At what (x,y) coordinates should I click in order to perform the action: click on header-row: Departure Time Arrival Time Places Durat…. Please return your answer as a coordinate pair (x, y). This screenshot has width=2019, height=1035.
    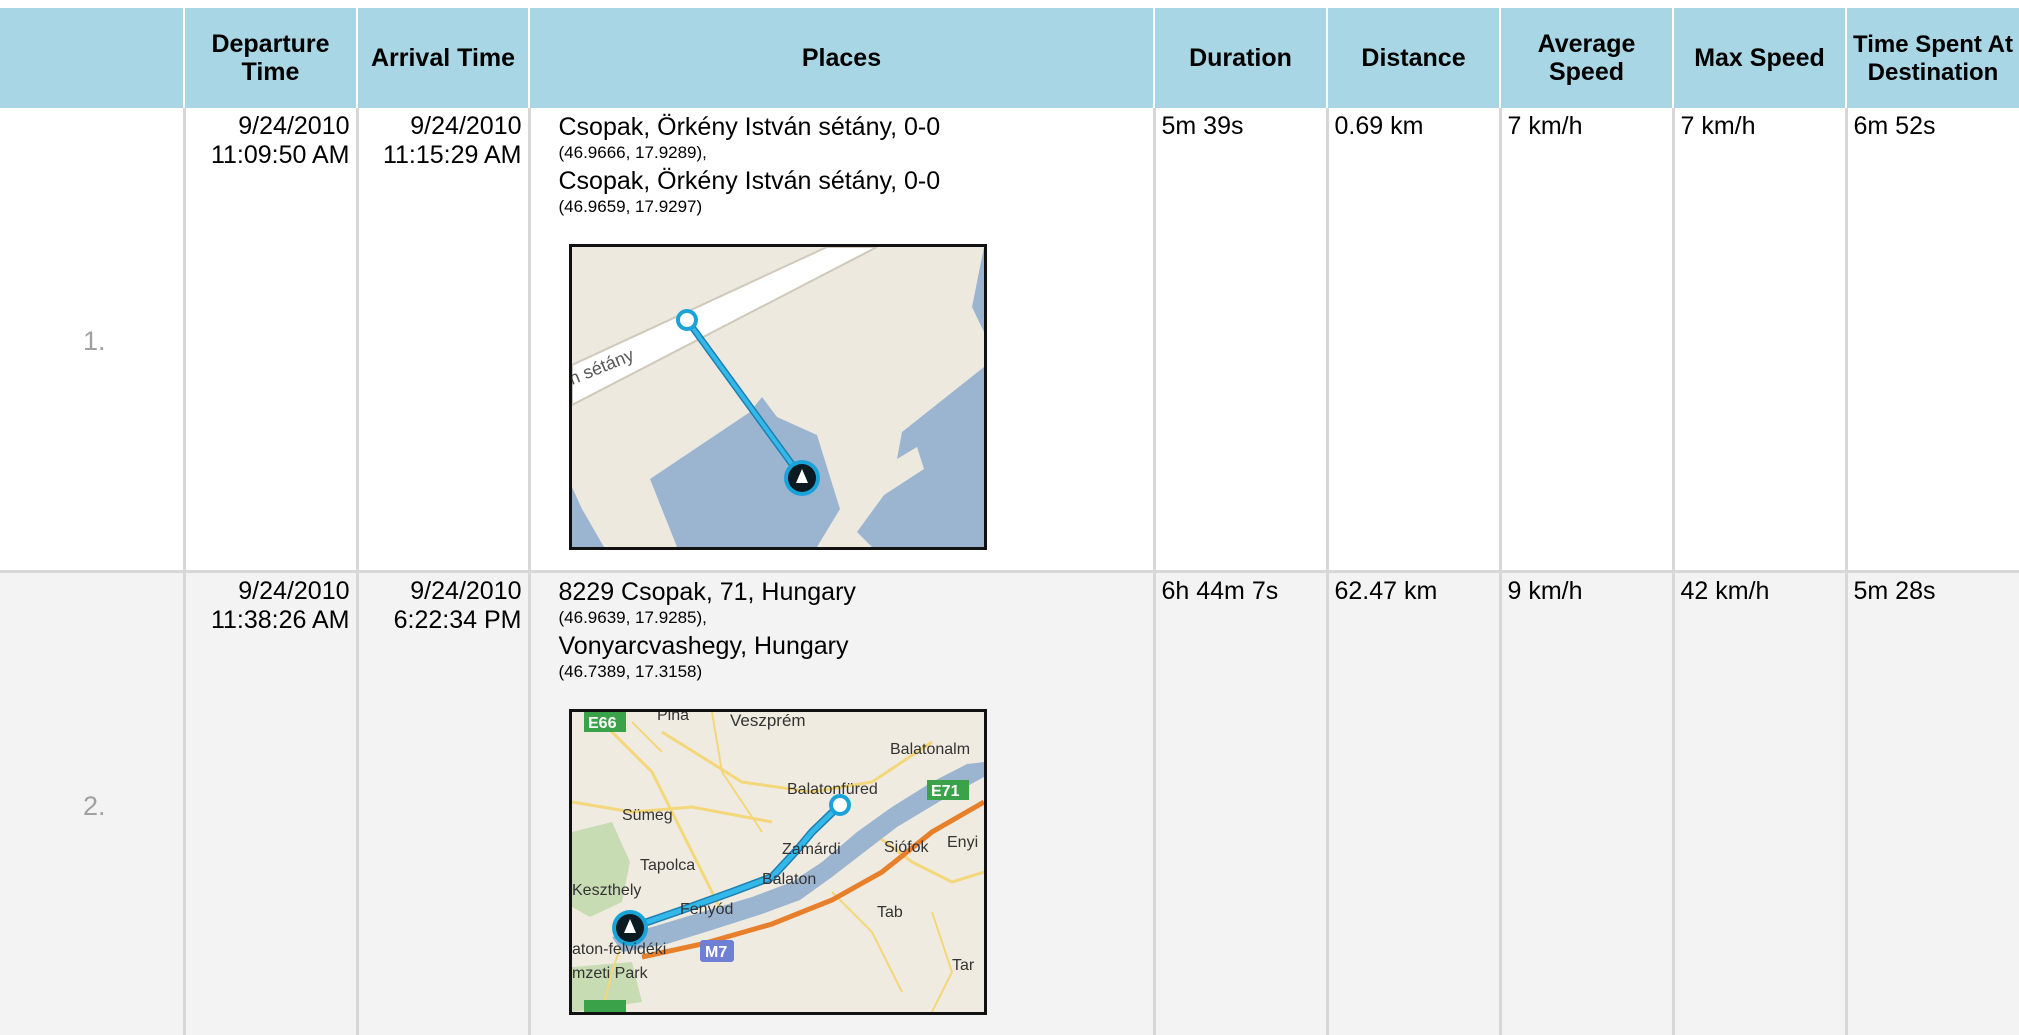
    Looking at the image, I should click on (1009, 58).